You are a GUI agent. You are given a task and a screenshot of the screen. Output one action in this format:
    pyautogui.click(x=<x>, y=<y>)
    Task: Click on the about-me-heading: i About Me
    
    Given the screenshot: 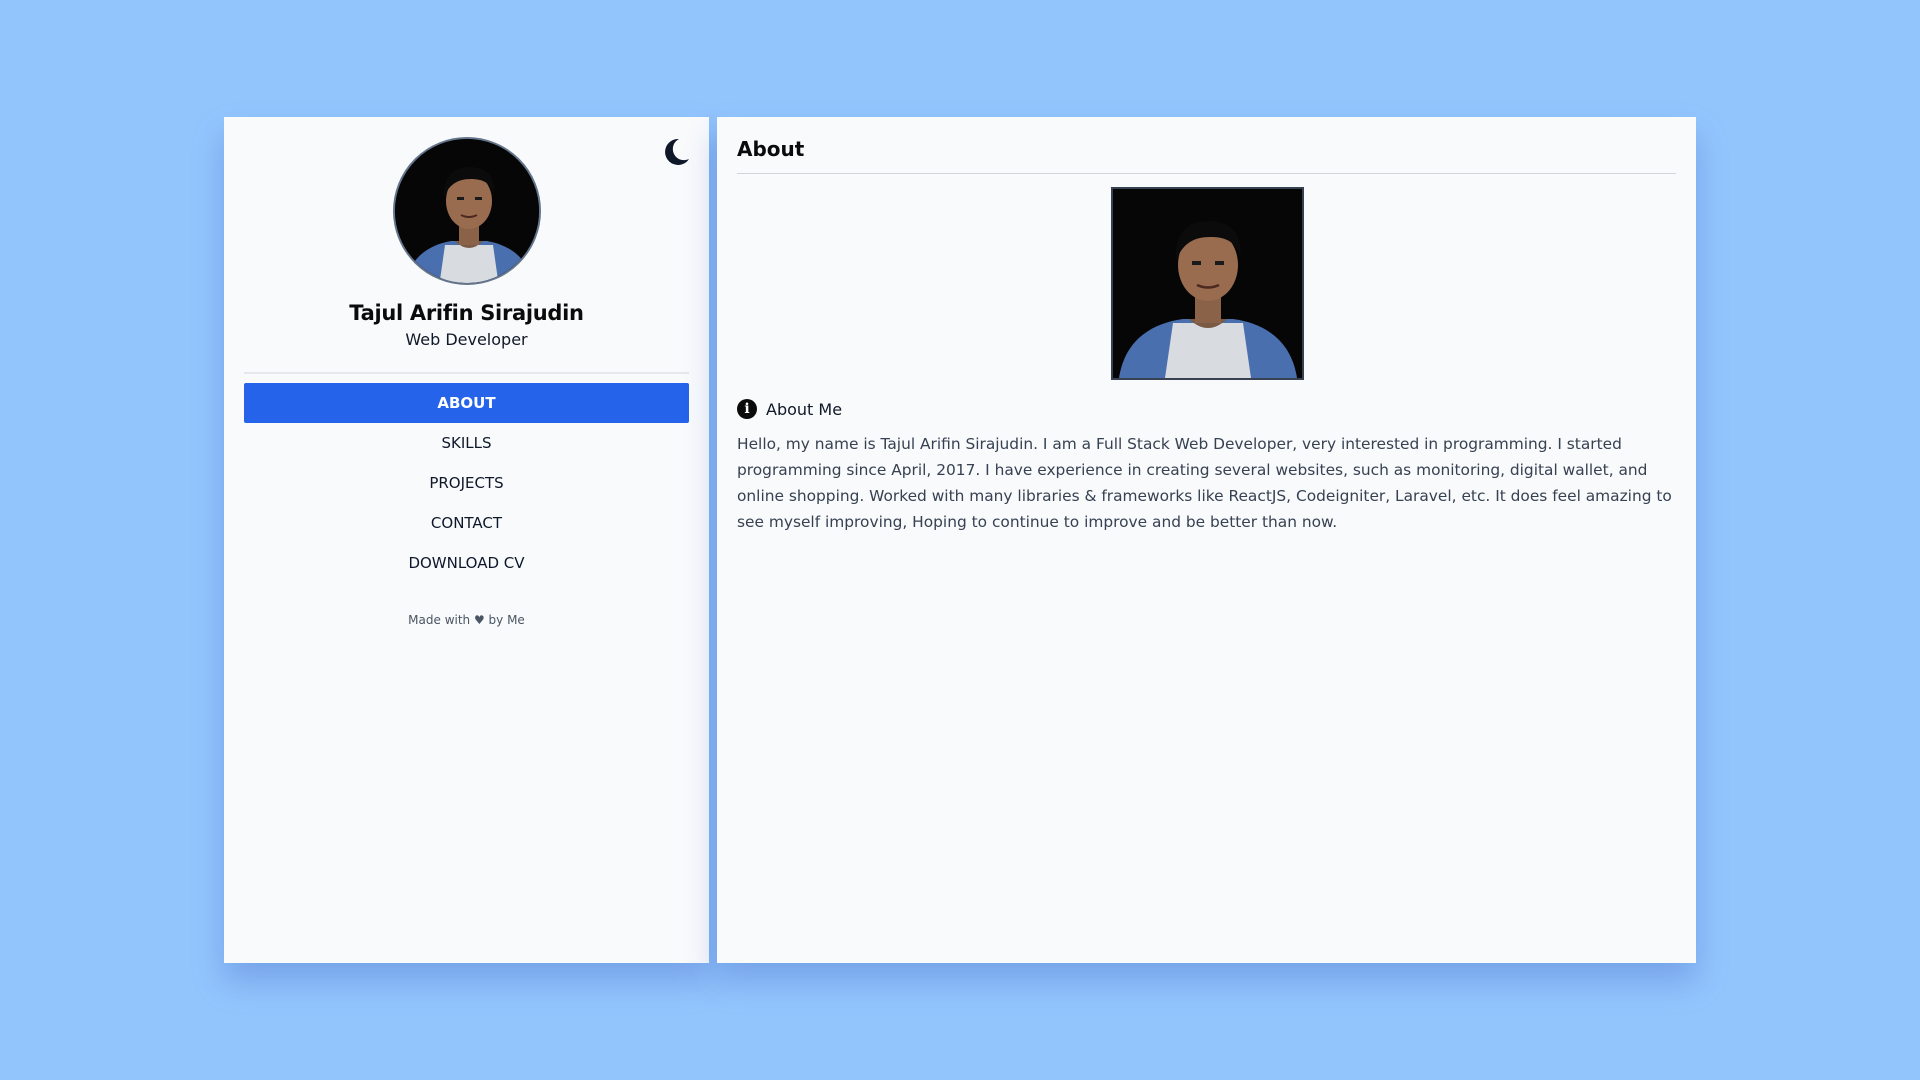 What is the action you would take?
    pyautogui.click(x=789, y=409)
    